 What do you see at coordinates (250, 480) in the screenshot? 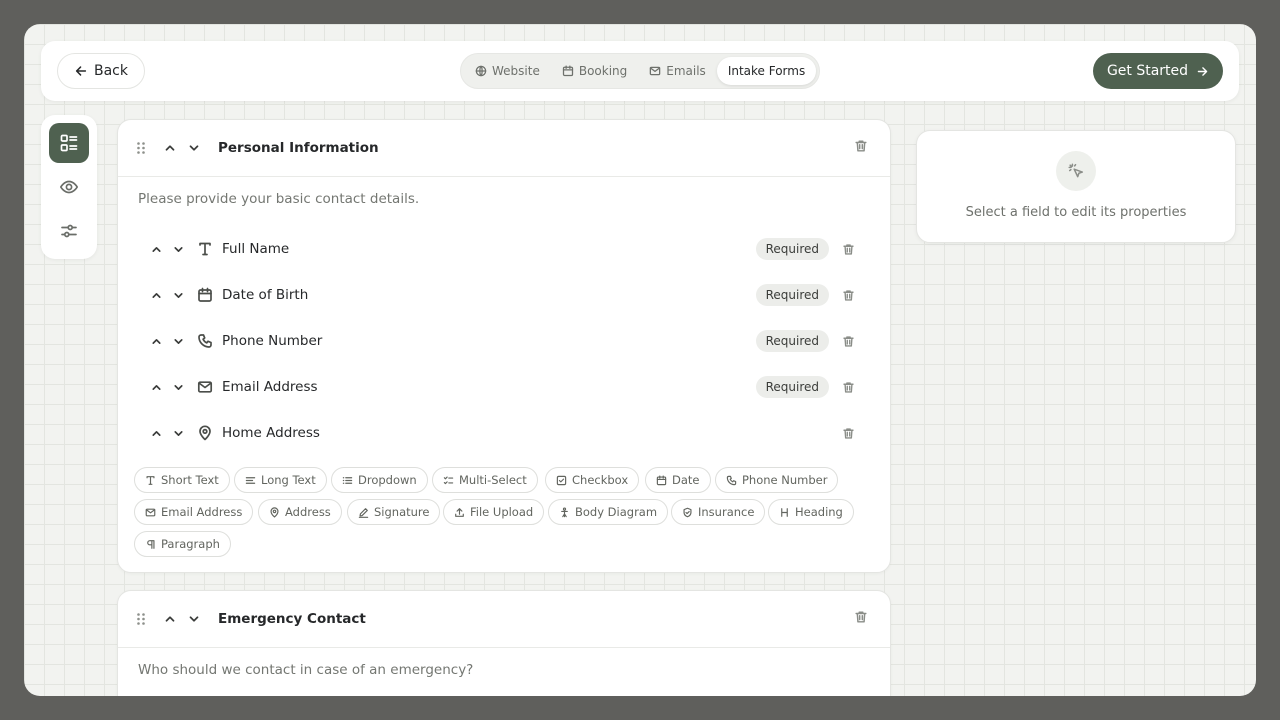
I see `align-left-icon` at bounding box center [250, 480].